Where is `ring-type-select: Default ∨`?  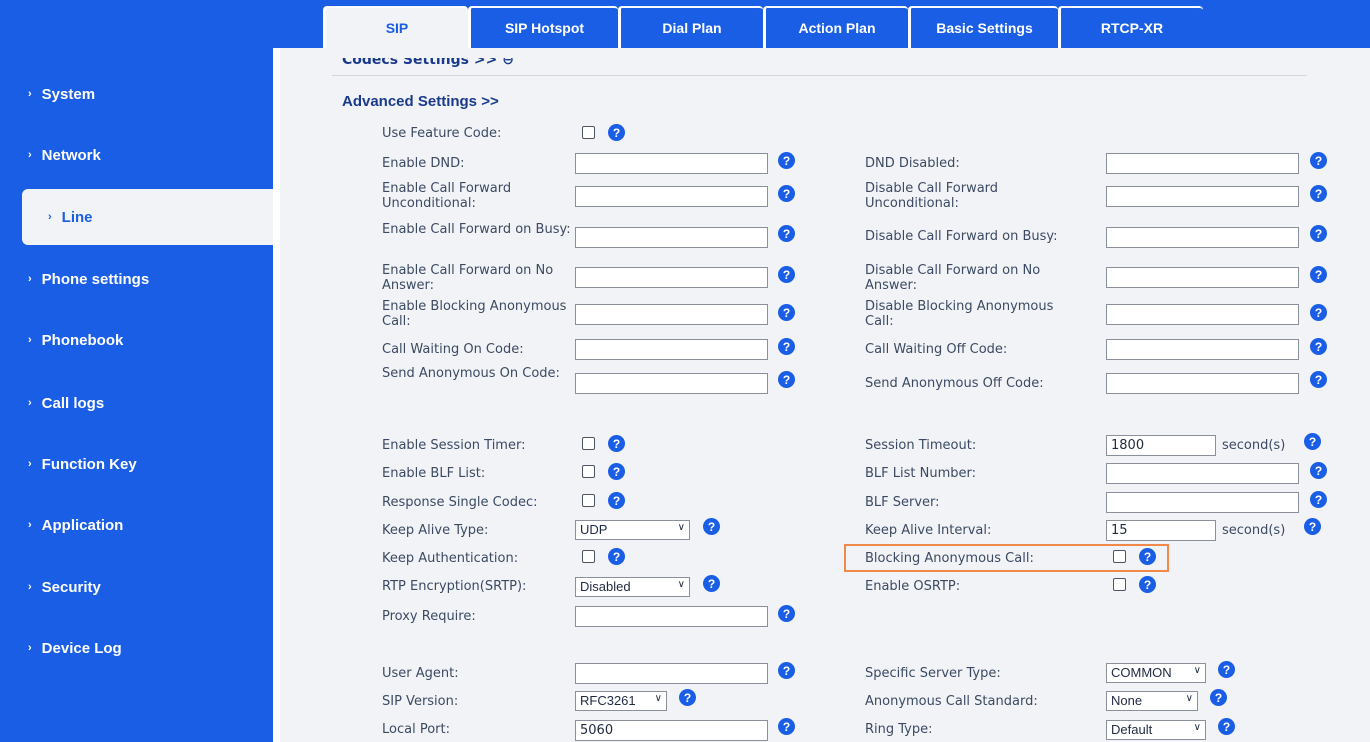
ring-type-select: Default ∨ is located at coordinates (1156, 730).